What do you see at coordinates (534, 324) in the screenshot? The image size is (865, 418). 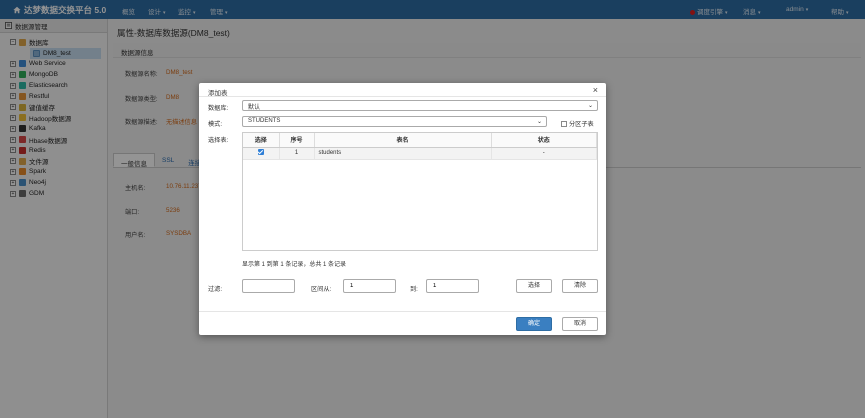 I see `confirm-button: 确定` at bounding box center [534, 324].